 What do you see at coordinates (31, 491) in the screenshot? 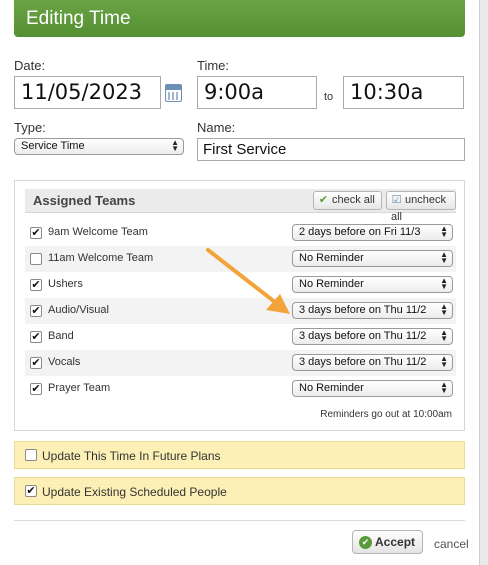
I see `update-existing-checkbox: ✔` at bounding box center [31, 491].